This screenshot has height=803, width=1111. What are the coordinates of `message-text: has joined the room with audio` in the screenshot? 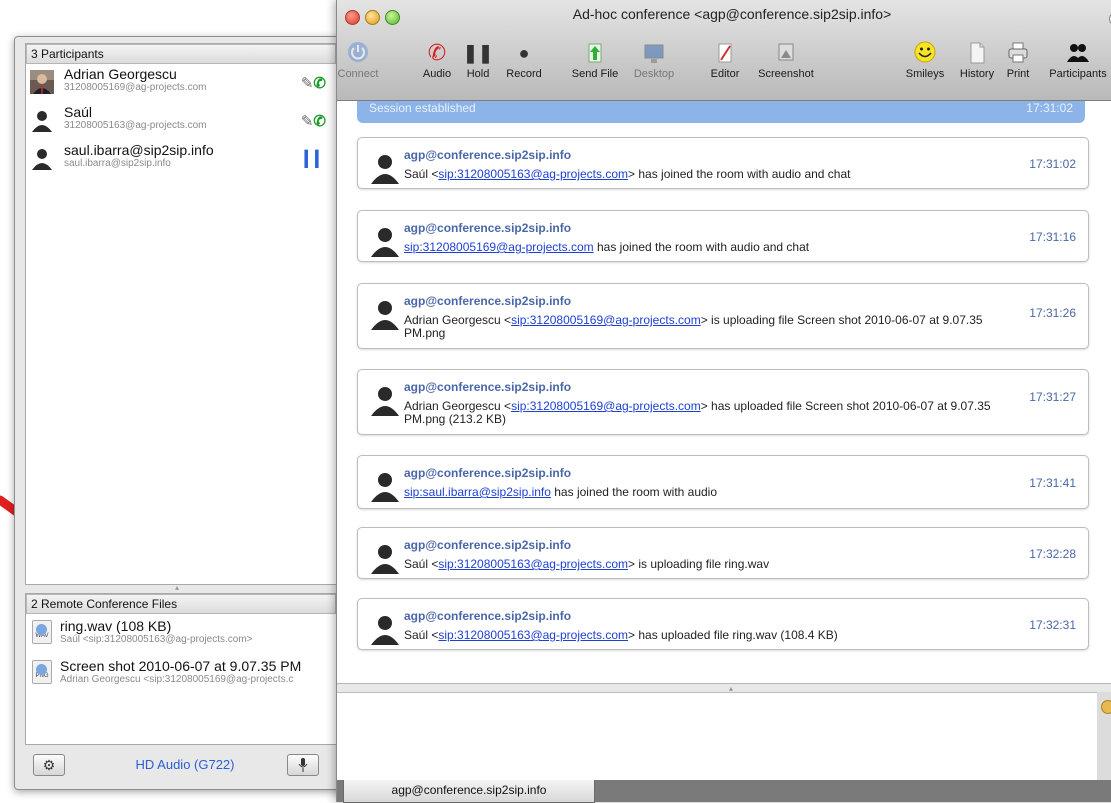 It's located at (634, 492).